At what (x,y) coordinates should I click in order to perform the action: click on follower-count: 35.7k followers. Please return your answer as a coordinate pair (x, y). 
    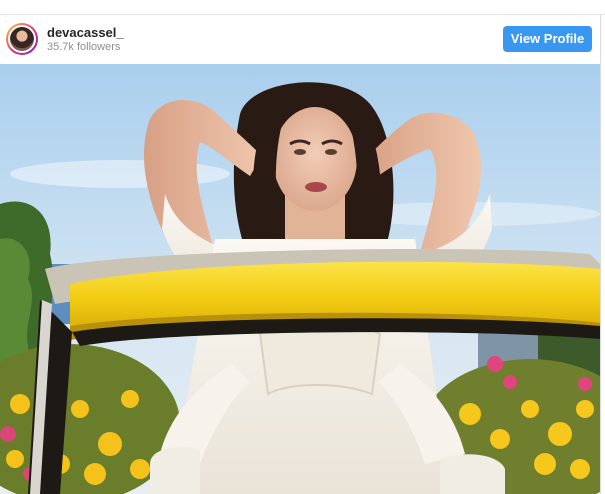
    Looking at the image, I should click on (84, 47).